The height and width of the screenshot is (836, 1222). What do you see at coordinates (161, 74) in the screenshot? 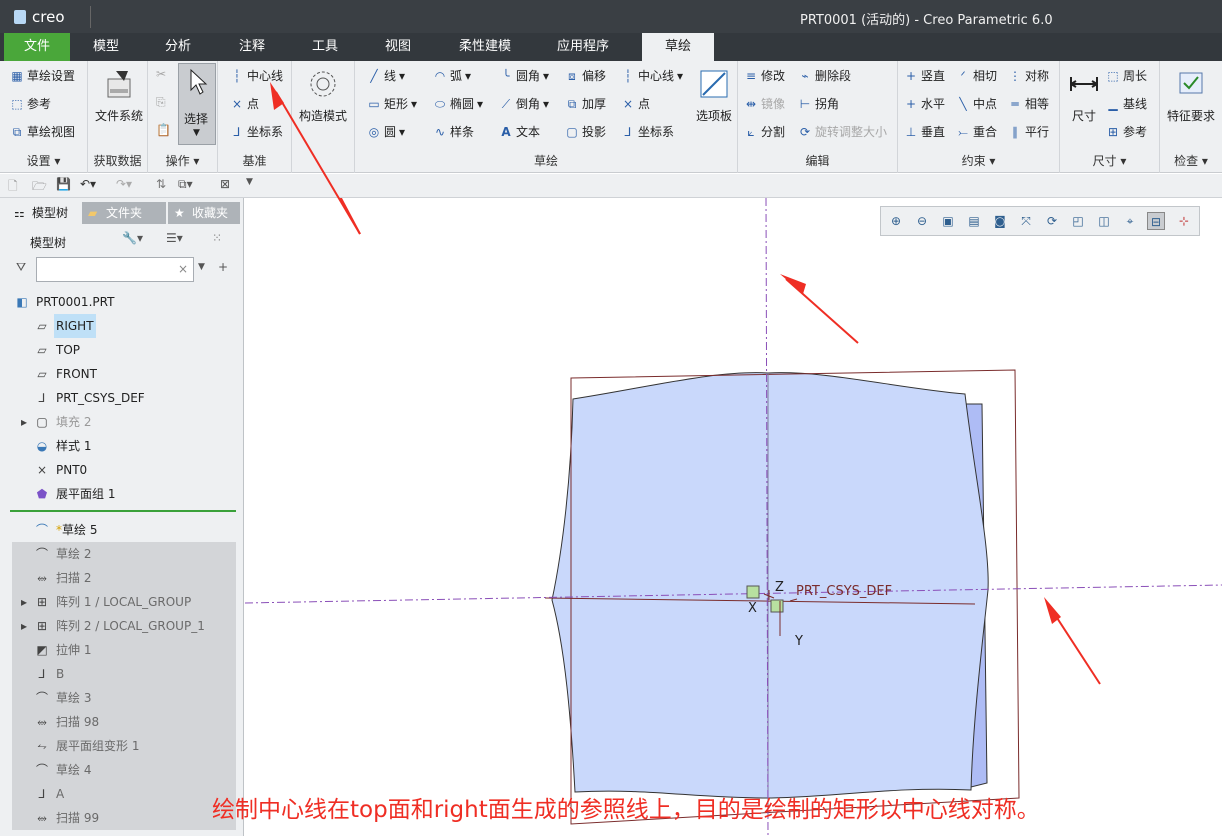
I see `cut-icon: ✂` at bounding box center [161, 74].